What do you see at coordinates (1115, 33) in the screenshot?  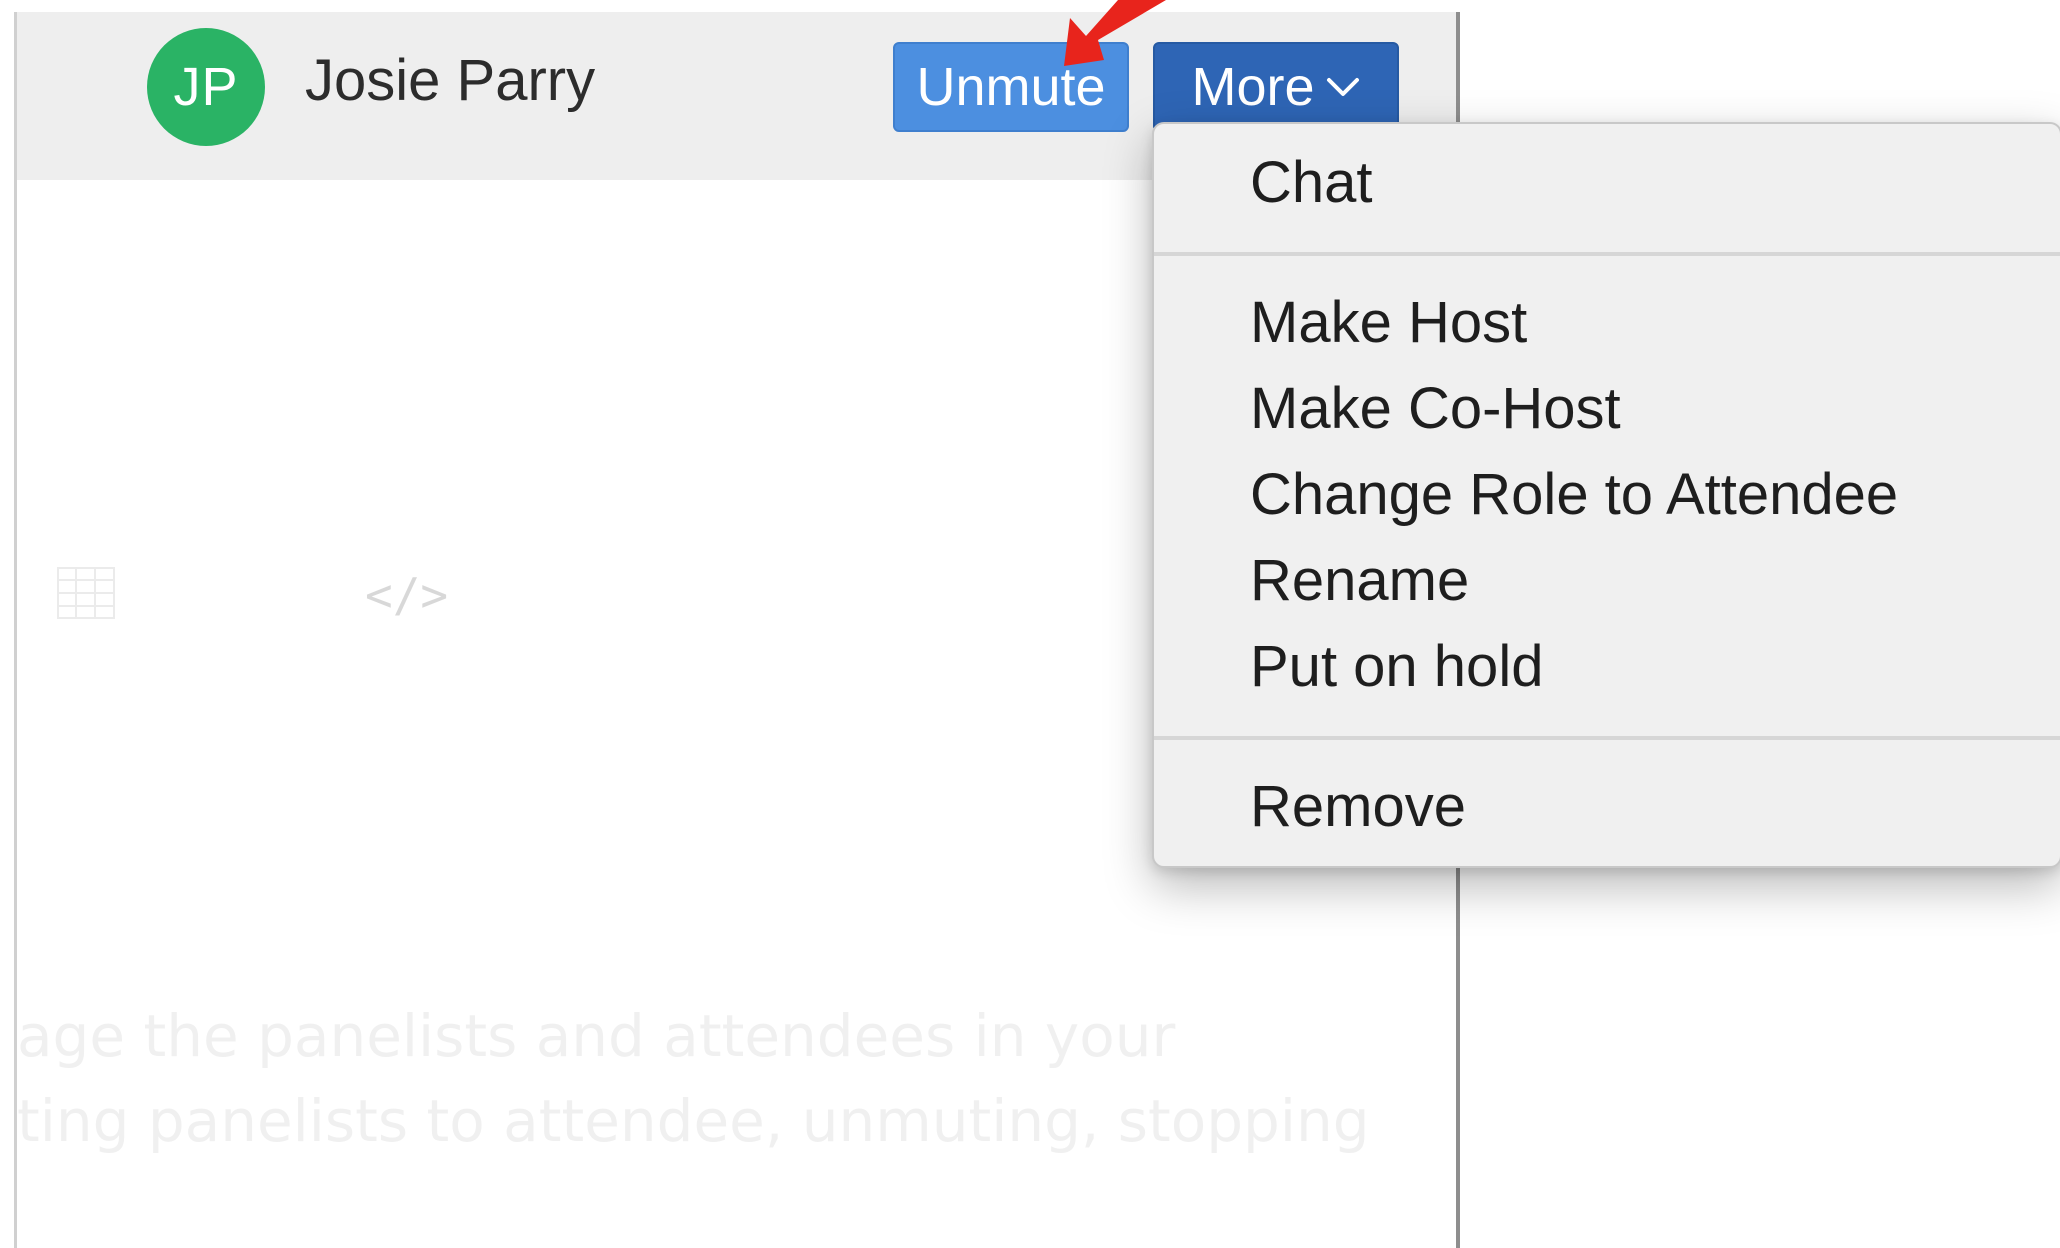 I see `red-arrow-icon` at bounding box center [1115, 33].